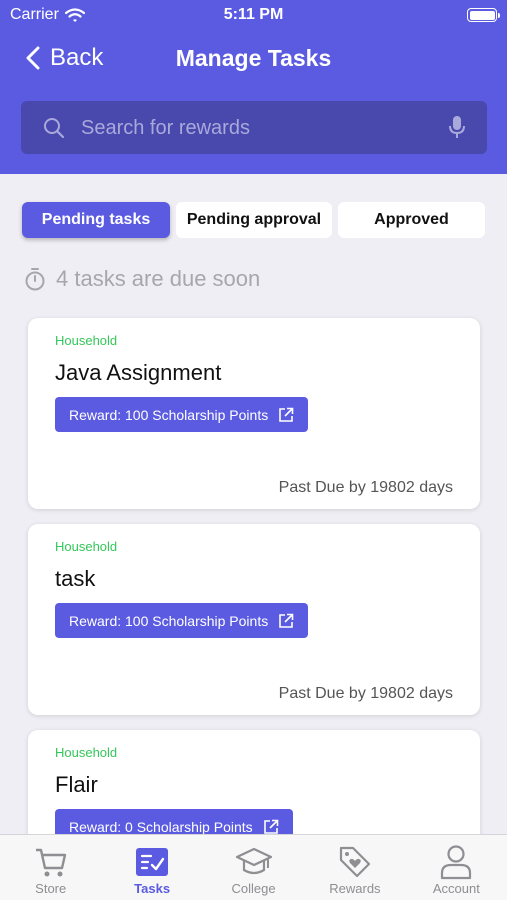  Describe the element at coordinates (54, 128) in the screenshot. I see `search-icon` at that location.